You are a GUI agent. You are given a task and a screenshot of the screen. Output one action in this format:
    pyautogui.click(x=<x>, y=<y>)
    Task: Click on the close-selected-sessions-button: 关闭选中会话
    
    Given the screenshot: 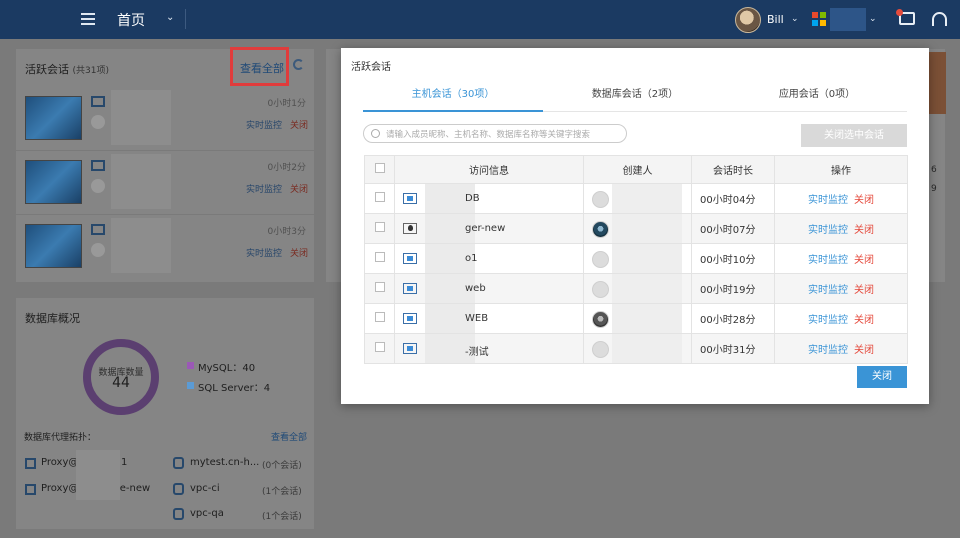 What is the action you would take?
    pyautogui.click(x=854, y=135)
    